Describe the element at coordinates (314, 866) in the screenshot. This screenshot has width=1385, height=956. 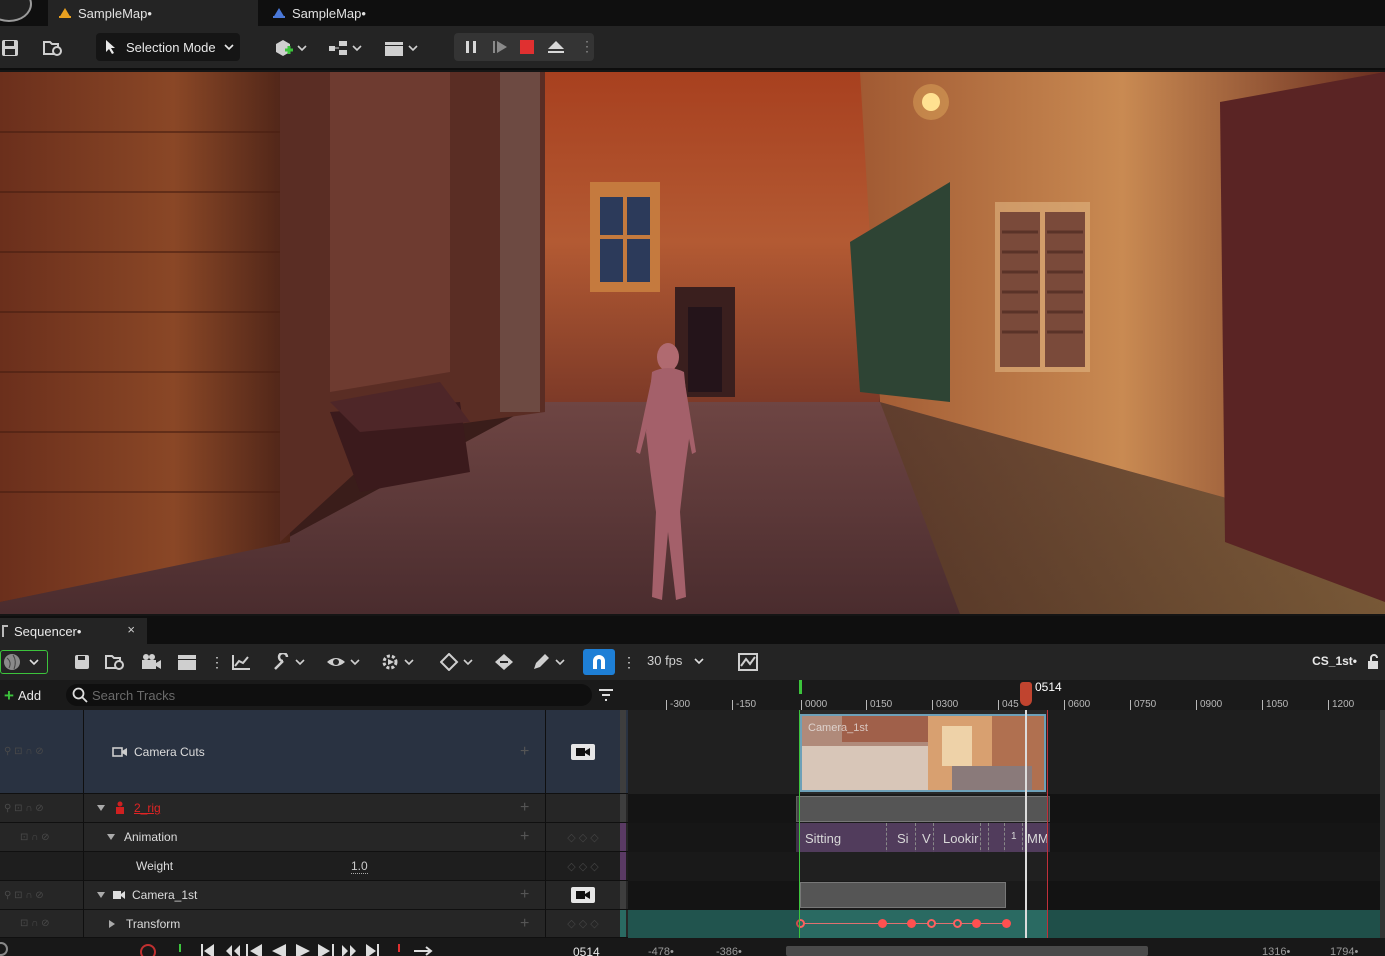
I see `track-weight: Weight 1.0 ◇ ◇ ◇` at that location.